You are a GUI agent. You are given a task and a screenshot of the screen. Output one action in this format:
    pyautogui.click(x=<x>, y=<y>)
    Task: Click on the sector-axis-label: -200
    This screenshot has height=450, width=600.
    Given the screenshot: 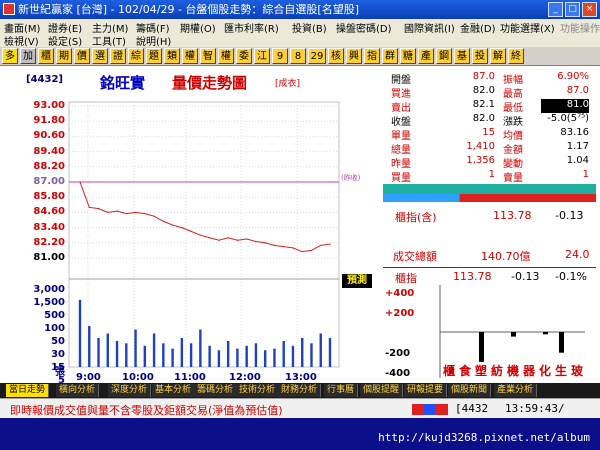 What is the action you would take?
    pyautogui.click(x=398, y=353)
    